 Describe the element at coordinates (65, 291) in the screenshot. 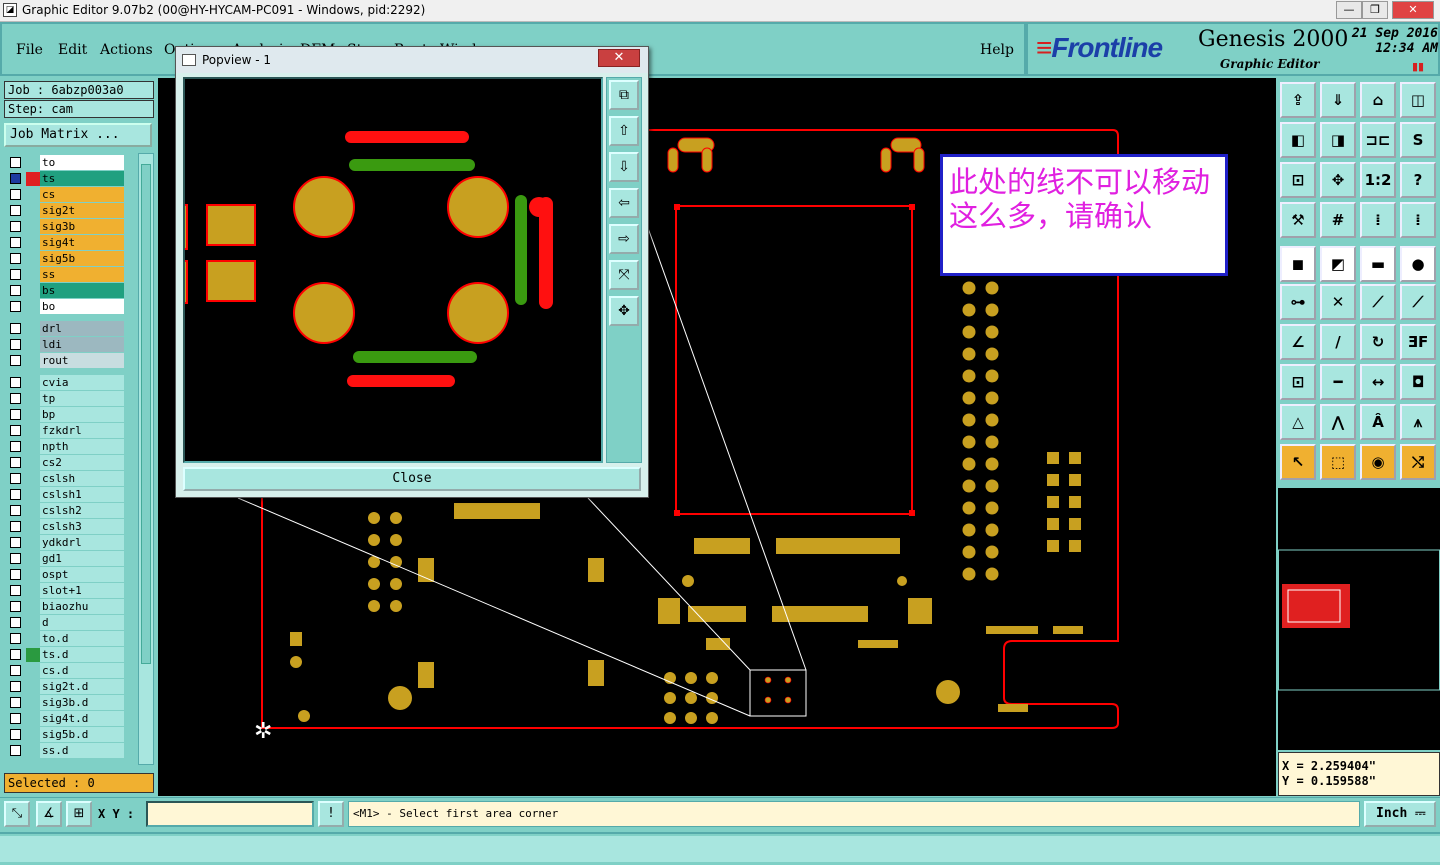

I see `layer-row-bs: bs` at that location.